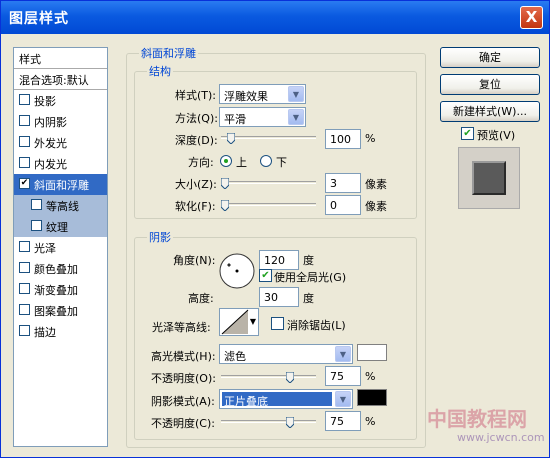 This screenshot has width=550, height=458. I want to click on watermark-logo: 中国教程网 www.jcwcn.com, so click(485, 426).